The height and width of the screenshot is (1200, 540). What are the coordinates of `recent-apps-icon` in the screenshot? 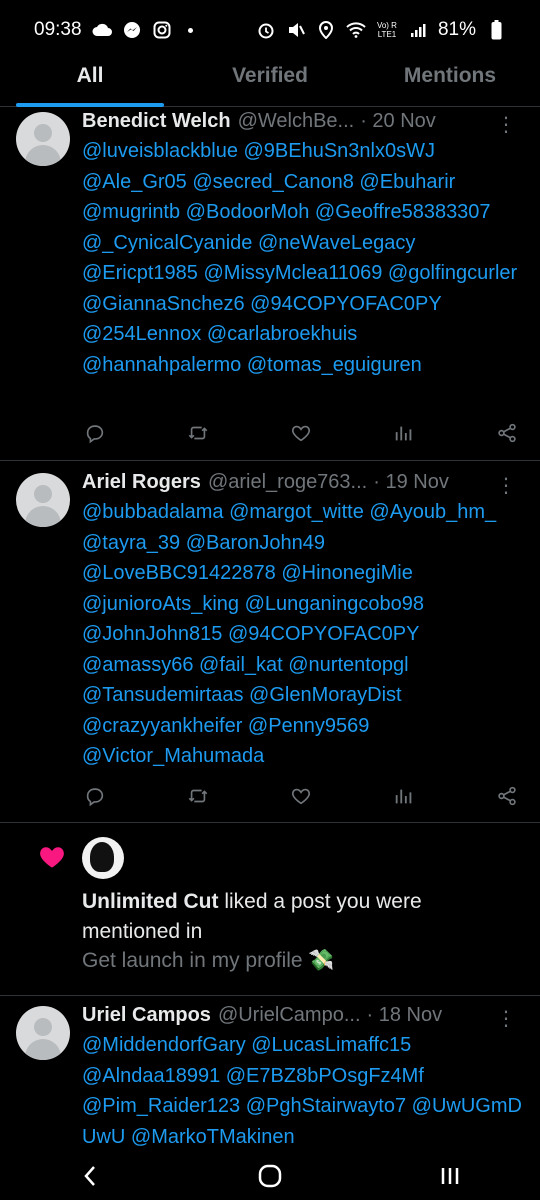 It's located at (450, 1176).